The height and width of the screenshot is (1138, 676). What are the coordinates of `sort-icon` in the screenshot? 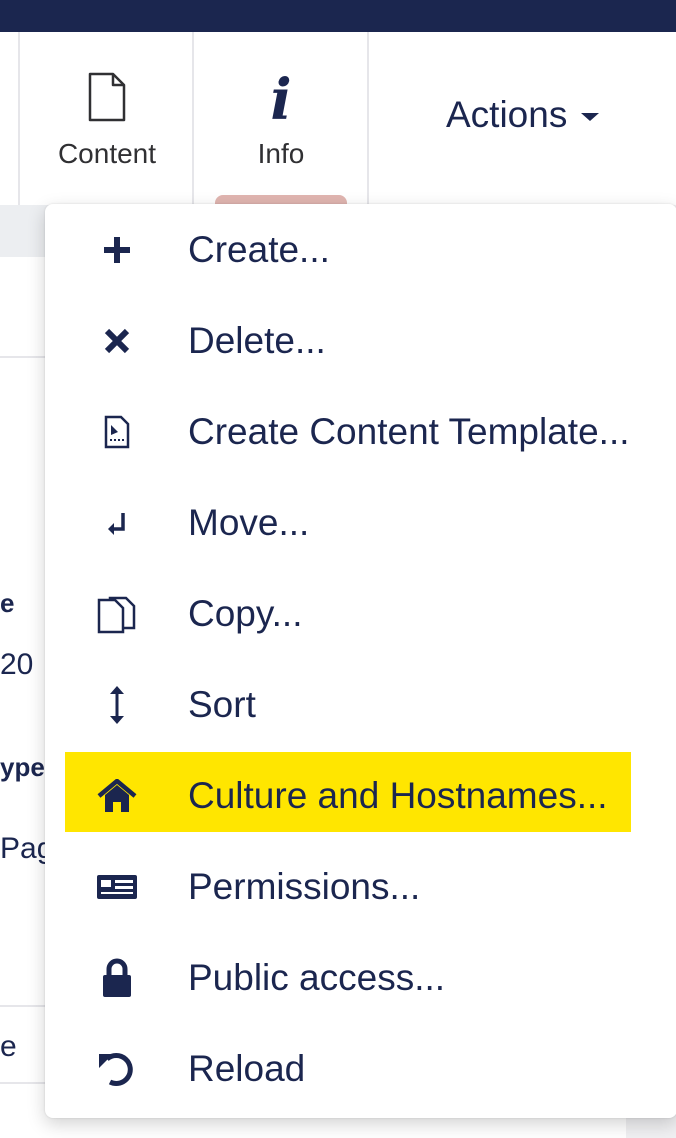 It's located at (117, 704).